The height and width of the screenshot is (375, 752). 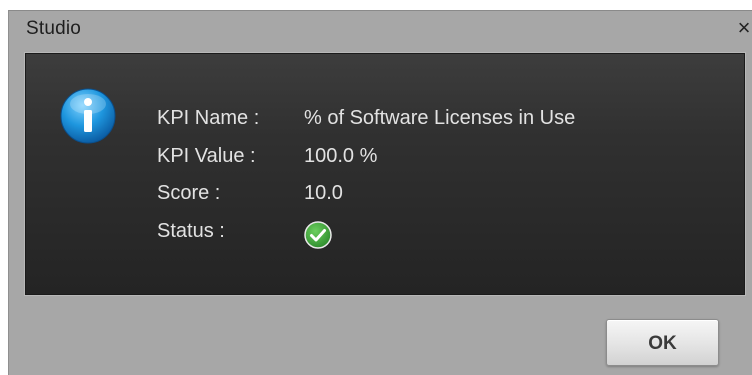 What do you see at coordinates (380, 30) in the screenshot?
I see `title-bar: Studio ×` at bounding box center [380, 30].